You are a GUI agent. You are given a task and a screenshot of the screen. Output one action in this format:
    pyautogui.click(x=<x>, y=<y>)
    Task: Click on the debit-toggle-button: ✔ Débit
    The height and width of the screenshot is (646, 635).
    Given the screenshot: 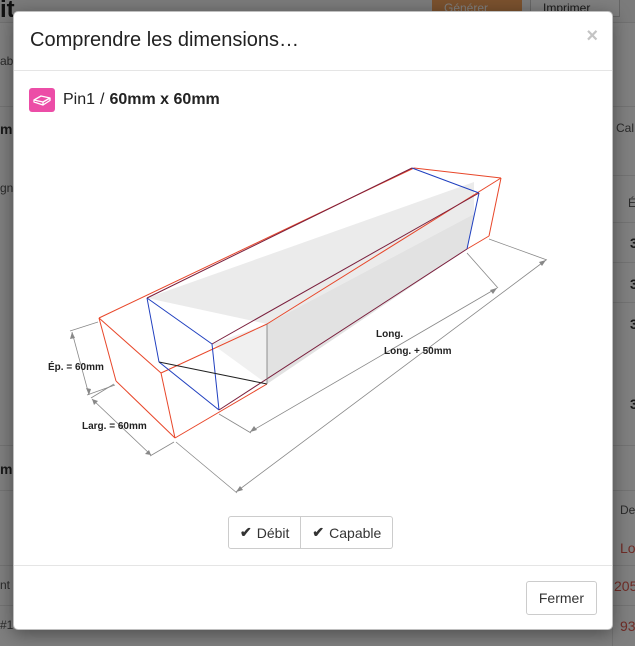 What is the action you would take?
    pyautogui.click(x=265, y=532)
    